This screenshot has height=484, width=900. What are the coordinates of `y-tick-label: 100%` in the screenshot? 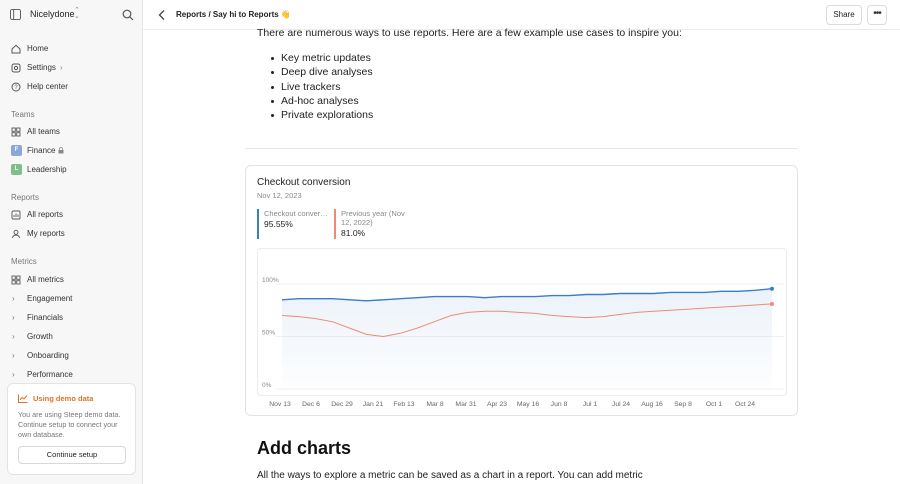 It's located at (270, 280).